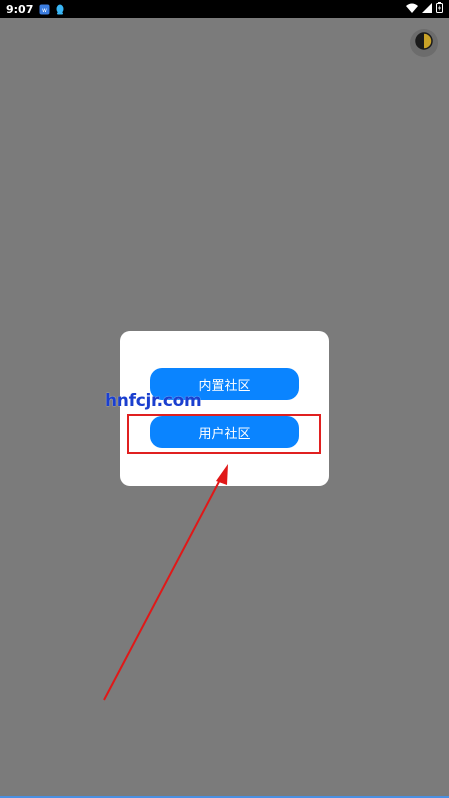 The width and height of the screenshot is (449, 798). I want to click on annotation-arrow, so click(165, 582).